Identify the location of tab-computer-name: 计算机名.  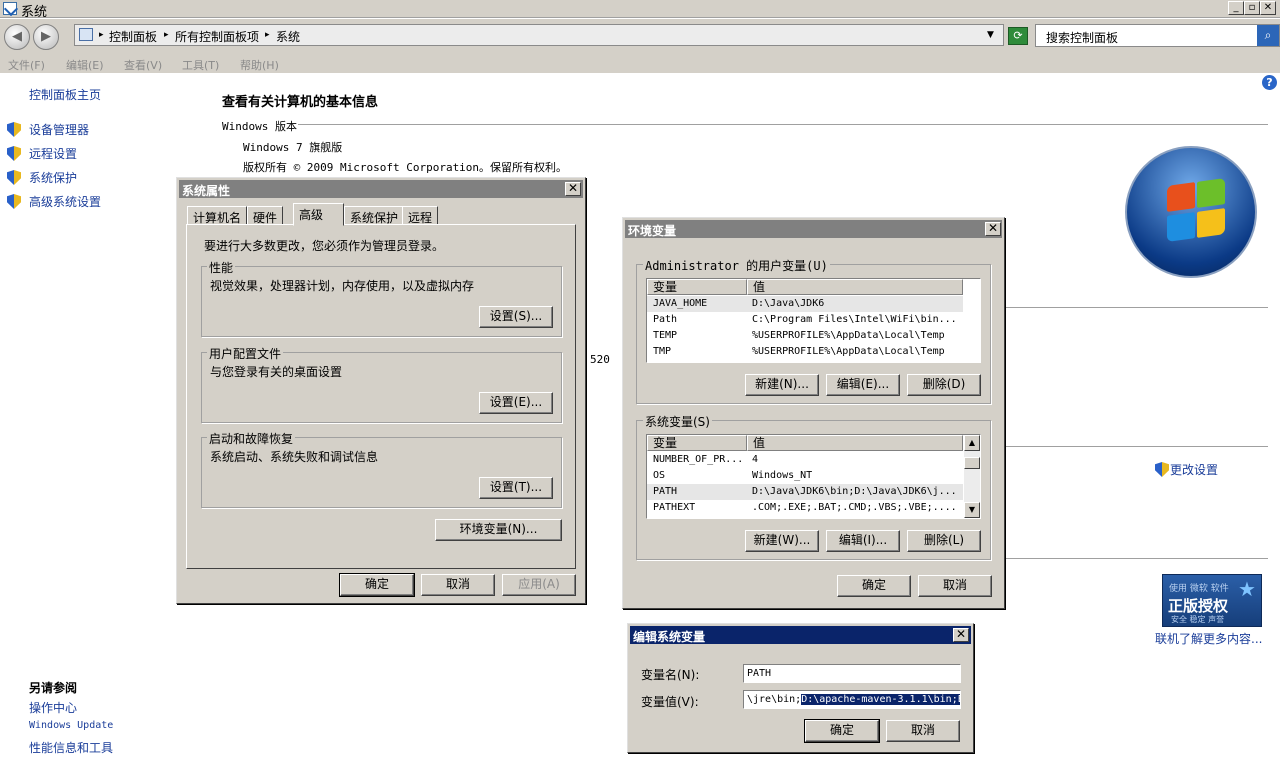
(217, 215).